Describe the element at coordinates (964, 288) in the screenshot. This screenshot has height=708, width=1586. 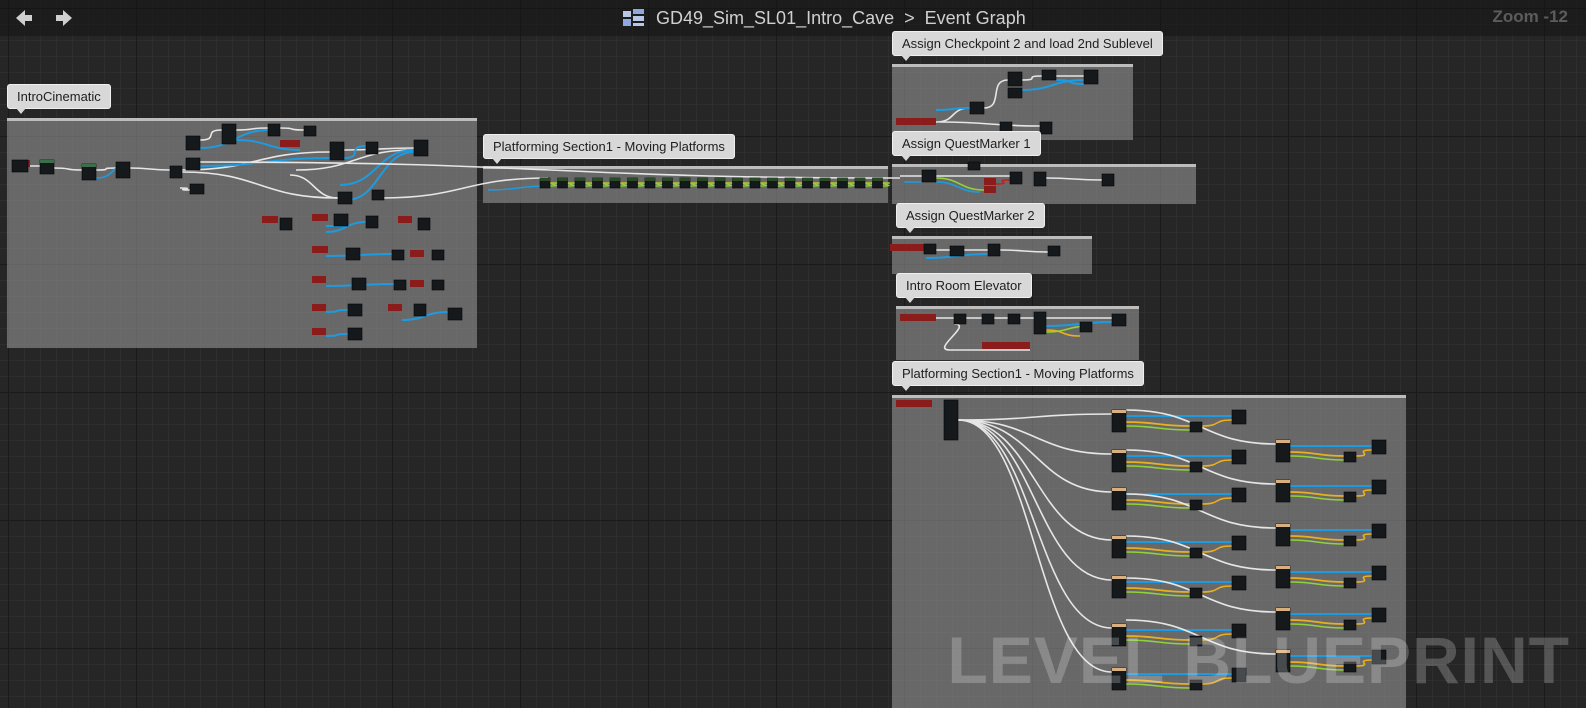
I see `comment-label-intro-elevator: Intro Room Elevator` at that location.